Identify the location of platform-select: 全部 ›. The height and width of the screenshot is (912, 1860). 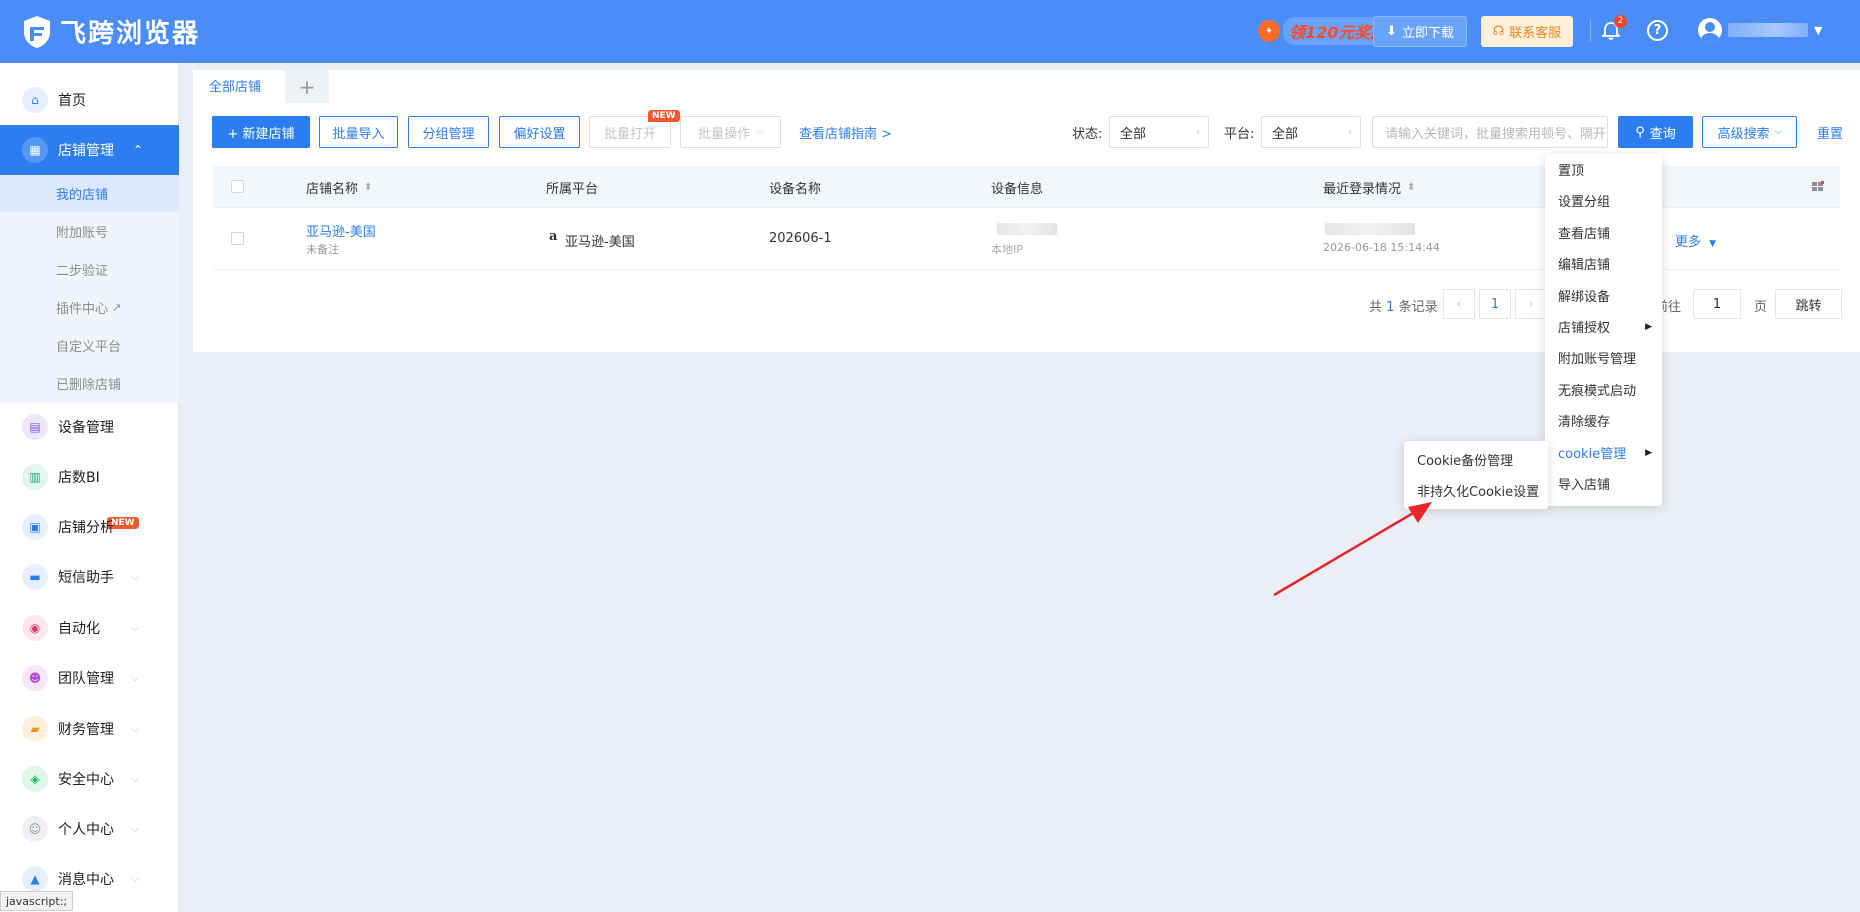
(1311, 132).